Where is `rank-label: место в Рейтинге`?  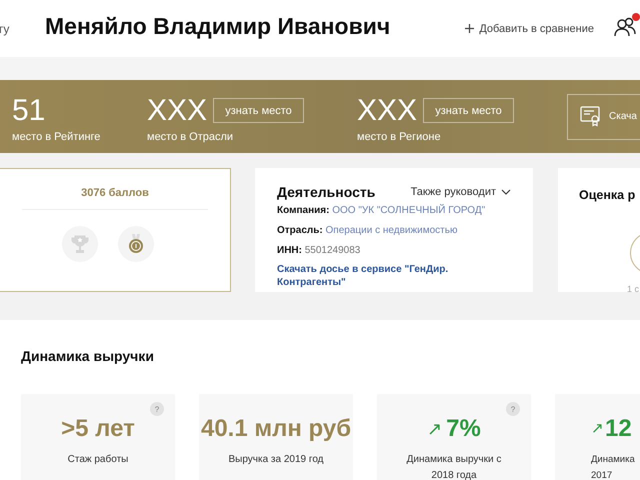 rank-label: место в Рейтинге is located at coordinates (57, 136).